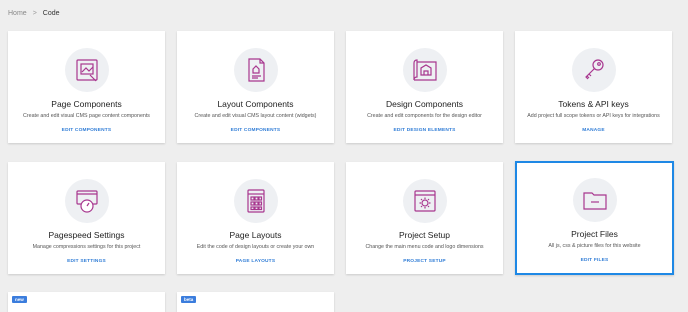 This screenshot has height=312, width=688. Describe the element at coordinates (51, 13) in the screenshot. I see `breadcrumb-current: Code` at that location.